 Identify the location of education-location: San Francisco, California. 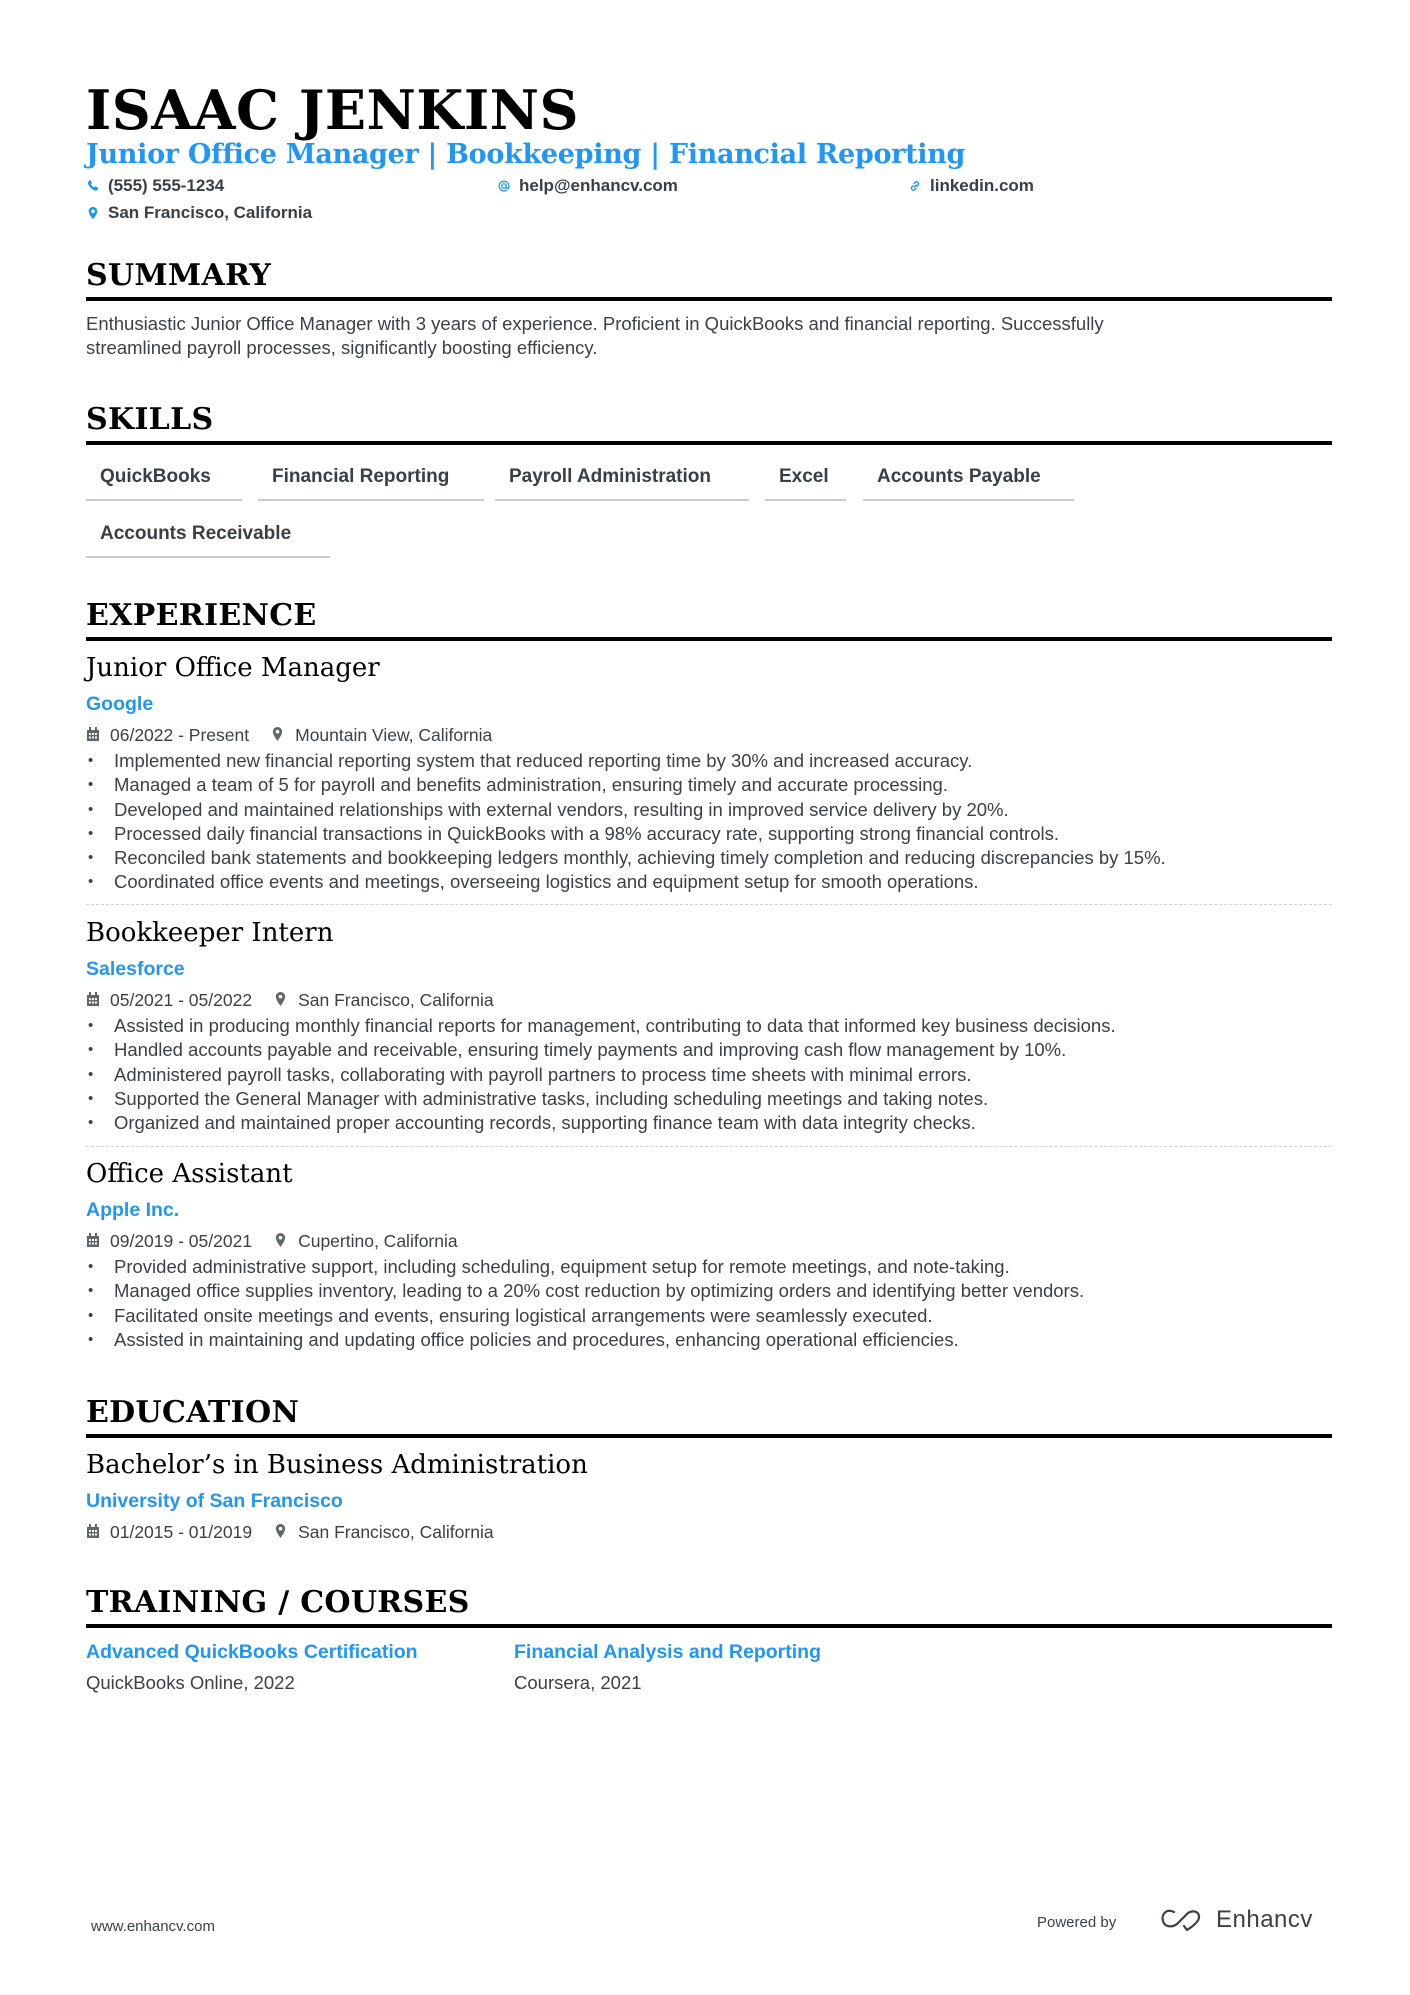
(384, 1532).